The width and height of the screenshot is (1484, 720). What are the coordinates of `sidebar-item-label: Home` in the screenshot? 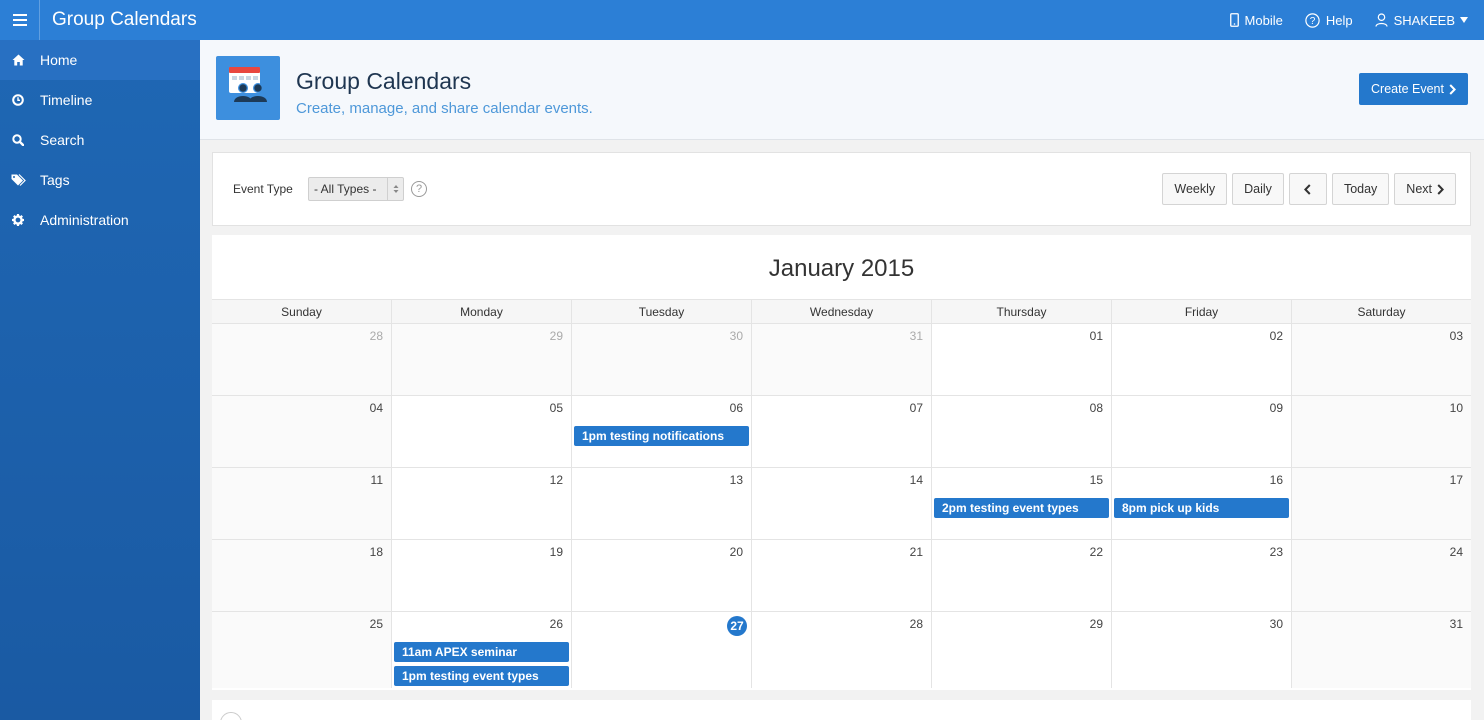 It's located at (59, 60).